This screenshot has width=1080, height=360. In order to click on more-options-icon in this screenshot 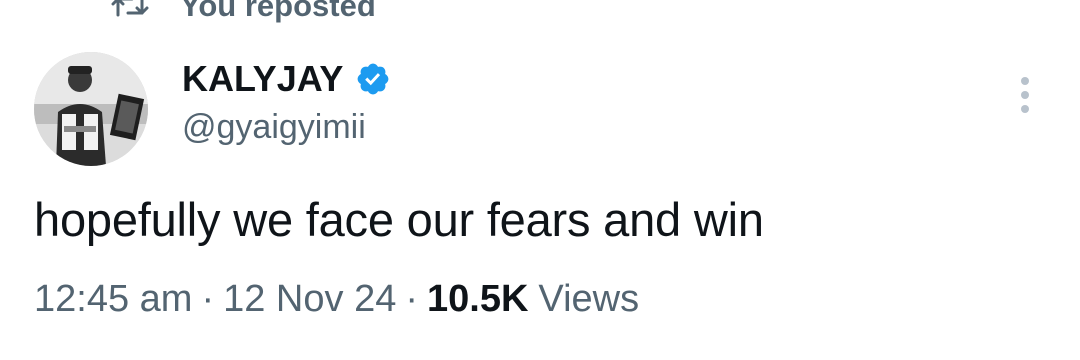, I will do `click(1025, 97)`.